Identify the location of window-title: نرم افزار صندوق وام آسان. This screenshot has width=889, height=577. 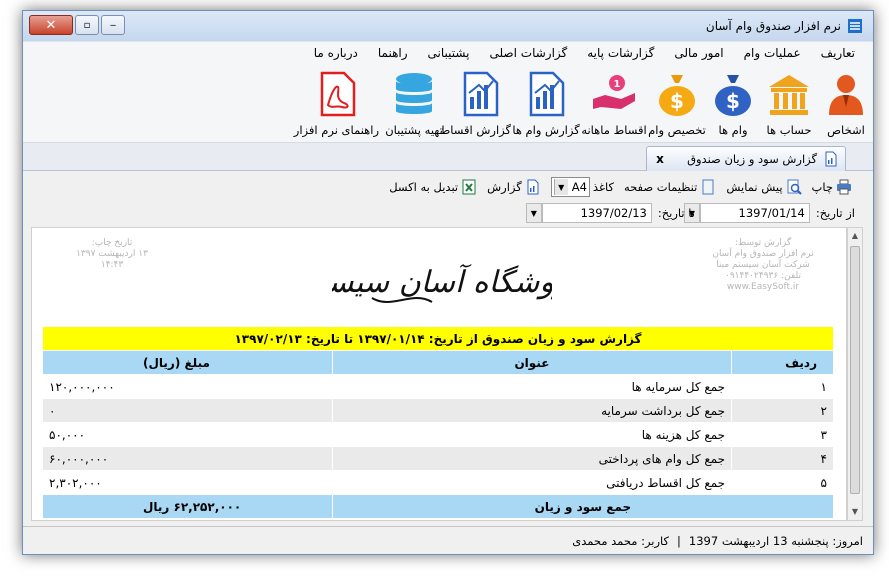
(773, 26).